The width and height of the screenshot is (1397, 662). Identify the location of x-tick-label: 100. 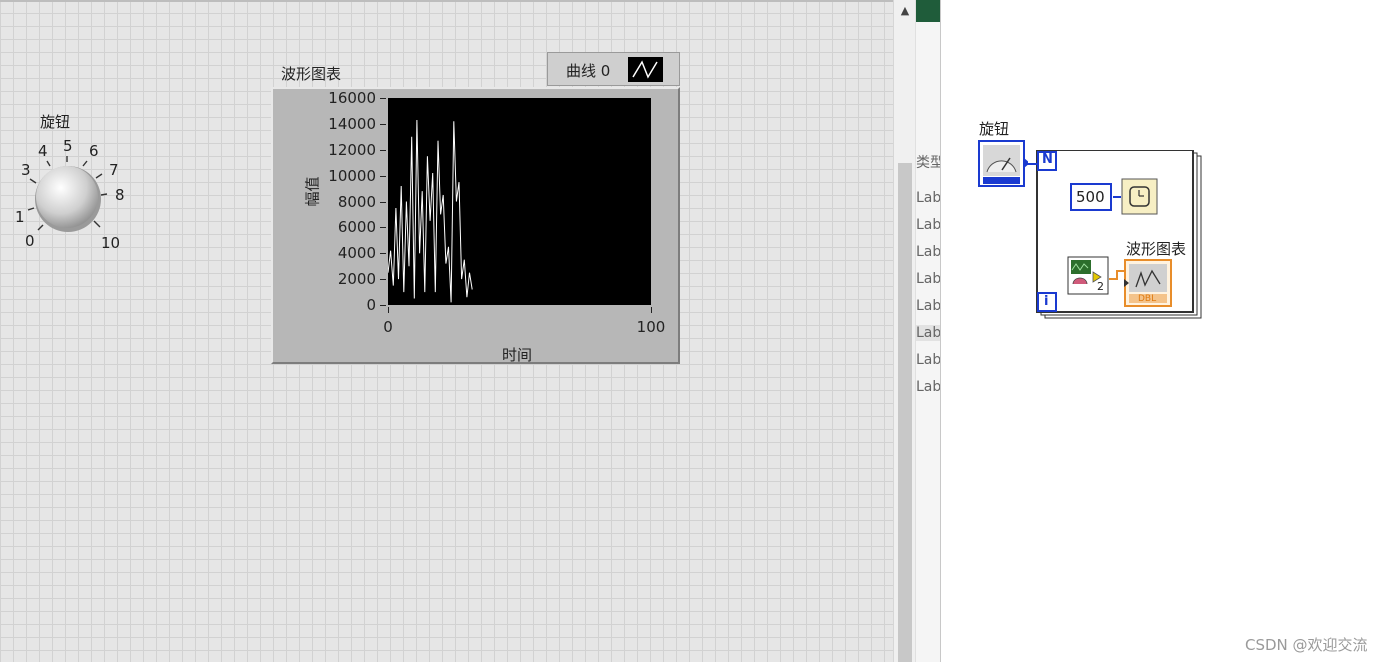
(651, 327).